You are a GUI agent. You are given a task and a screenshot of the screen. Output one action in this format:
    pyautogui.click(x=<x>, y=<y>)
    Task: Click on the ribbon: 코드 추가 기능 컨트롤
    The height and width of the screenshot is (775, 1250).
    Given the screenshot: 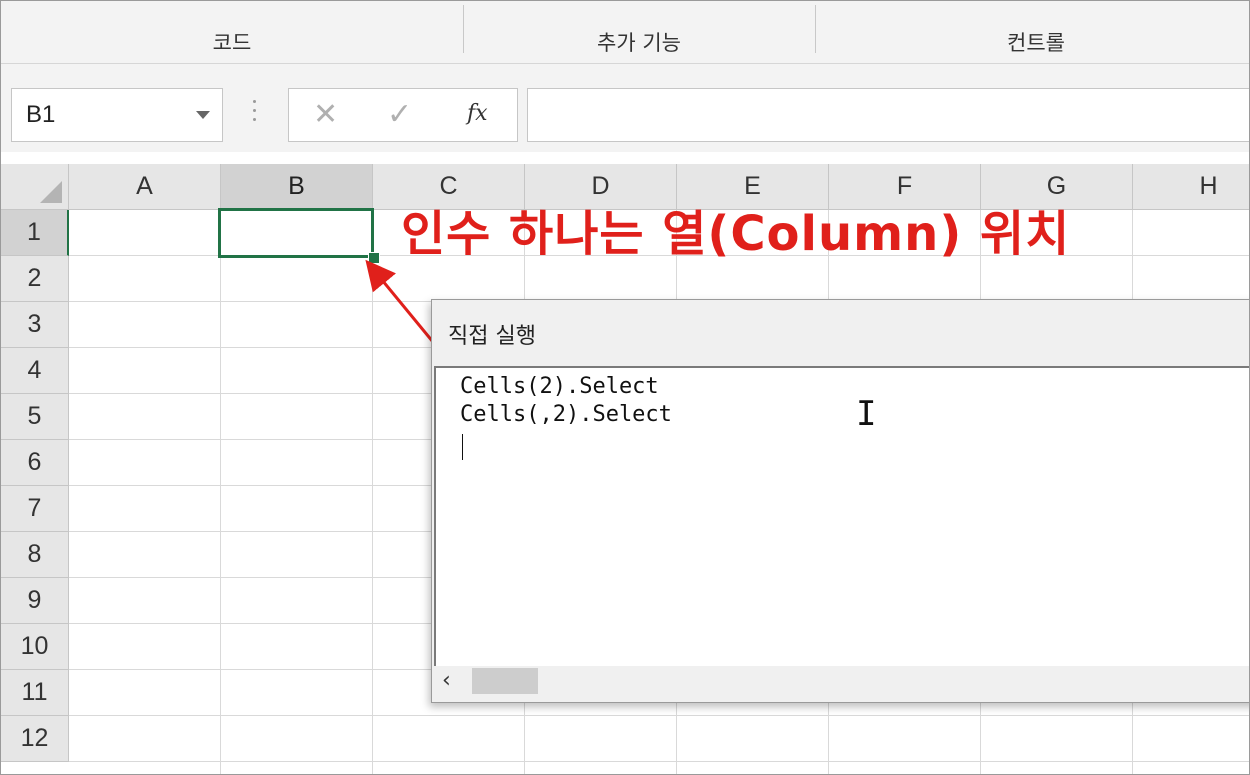 What is the action you would take?
    pyautogui.click(x=625, y=32)
    